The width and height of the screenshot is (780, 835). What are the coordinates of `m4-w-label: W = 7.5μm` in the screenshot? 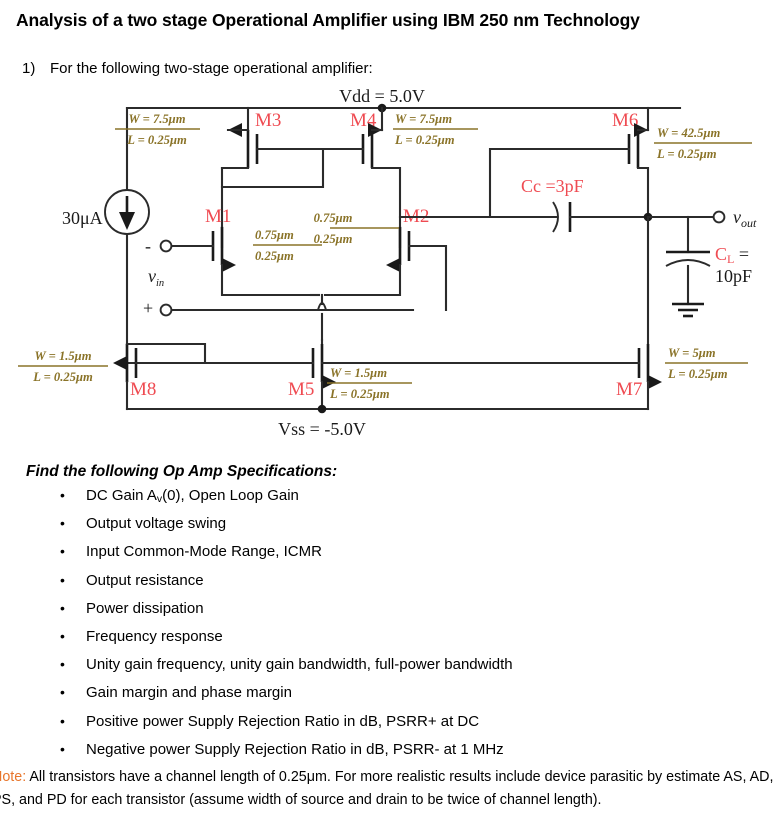 It's located at (423, 119).